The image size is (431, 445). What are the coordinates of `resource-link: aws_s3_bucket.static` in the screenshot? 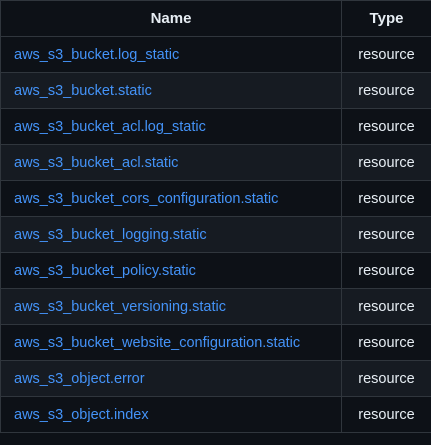 It's located at (83, 91).